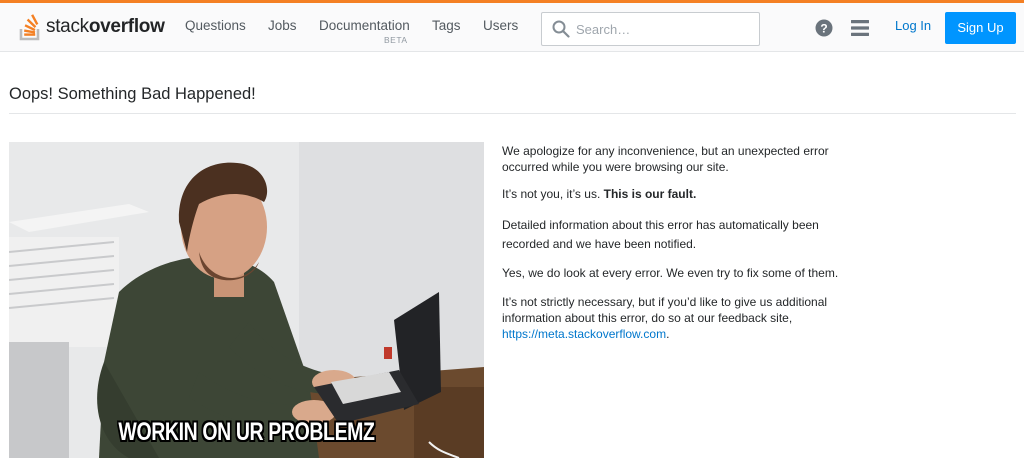 This screenshot has width=1024, height=470. What do you see at coordinates (29, 27) in the screenshot?
I see `stackoverflow-logo-icon` at bounding box center [29, 27].